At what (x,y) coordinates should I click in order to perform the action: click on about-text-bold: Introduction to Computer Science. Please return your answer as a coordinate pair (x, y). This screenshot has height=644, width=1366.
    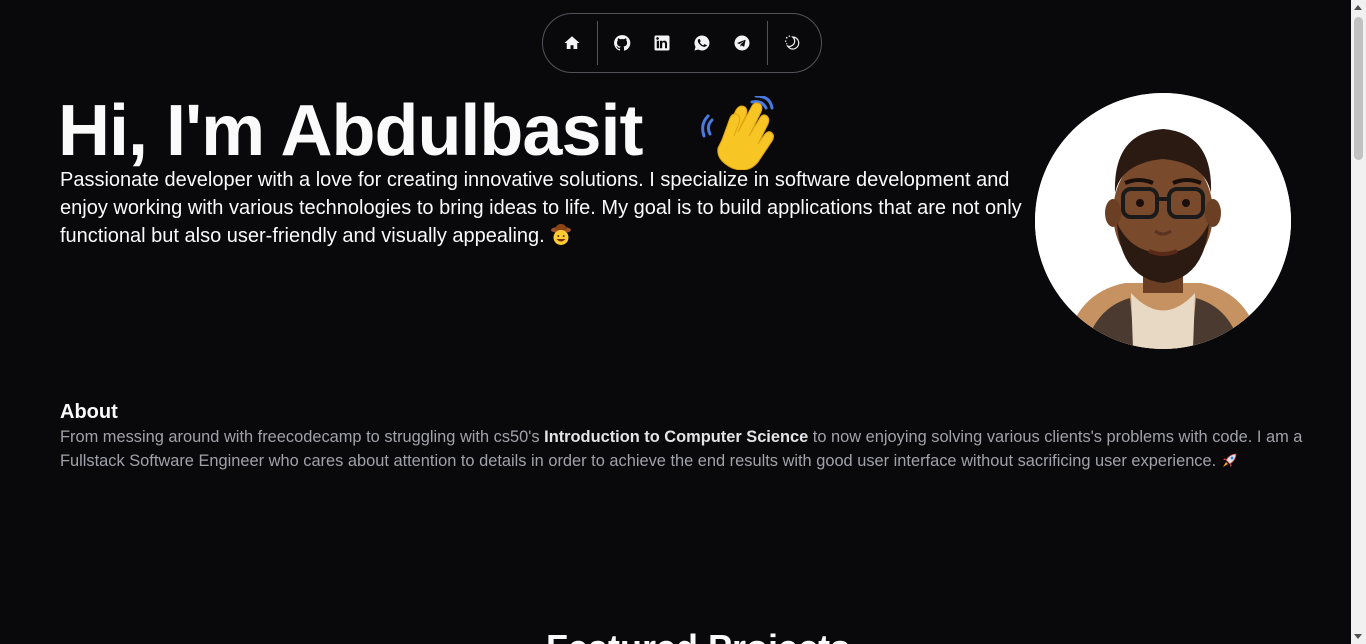
    Looking at the image, I should click on (676, 437).